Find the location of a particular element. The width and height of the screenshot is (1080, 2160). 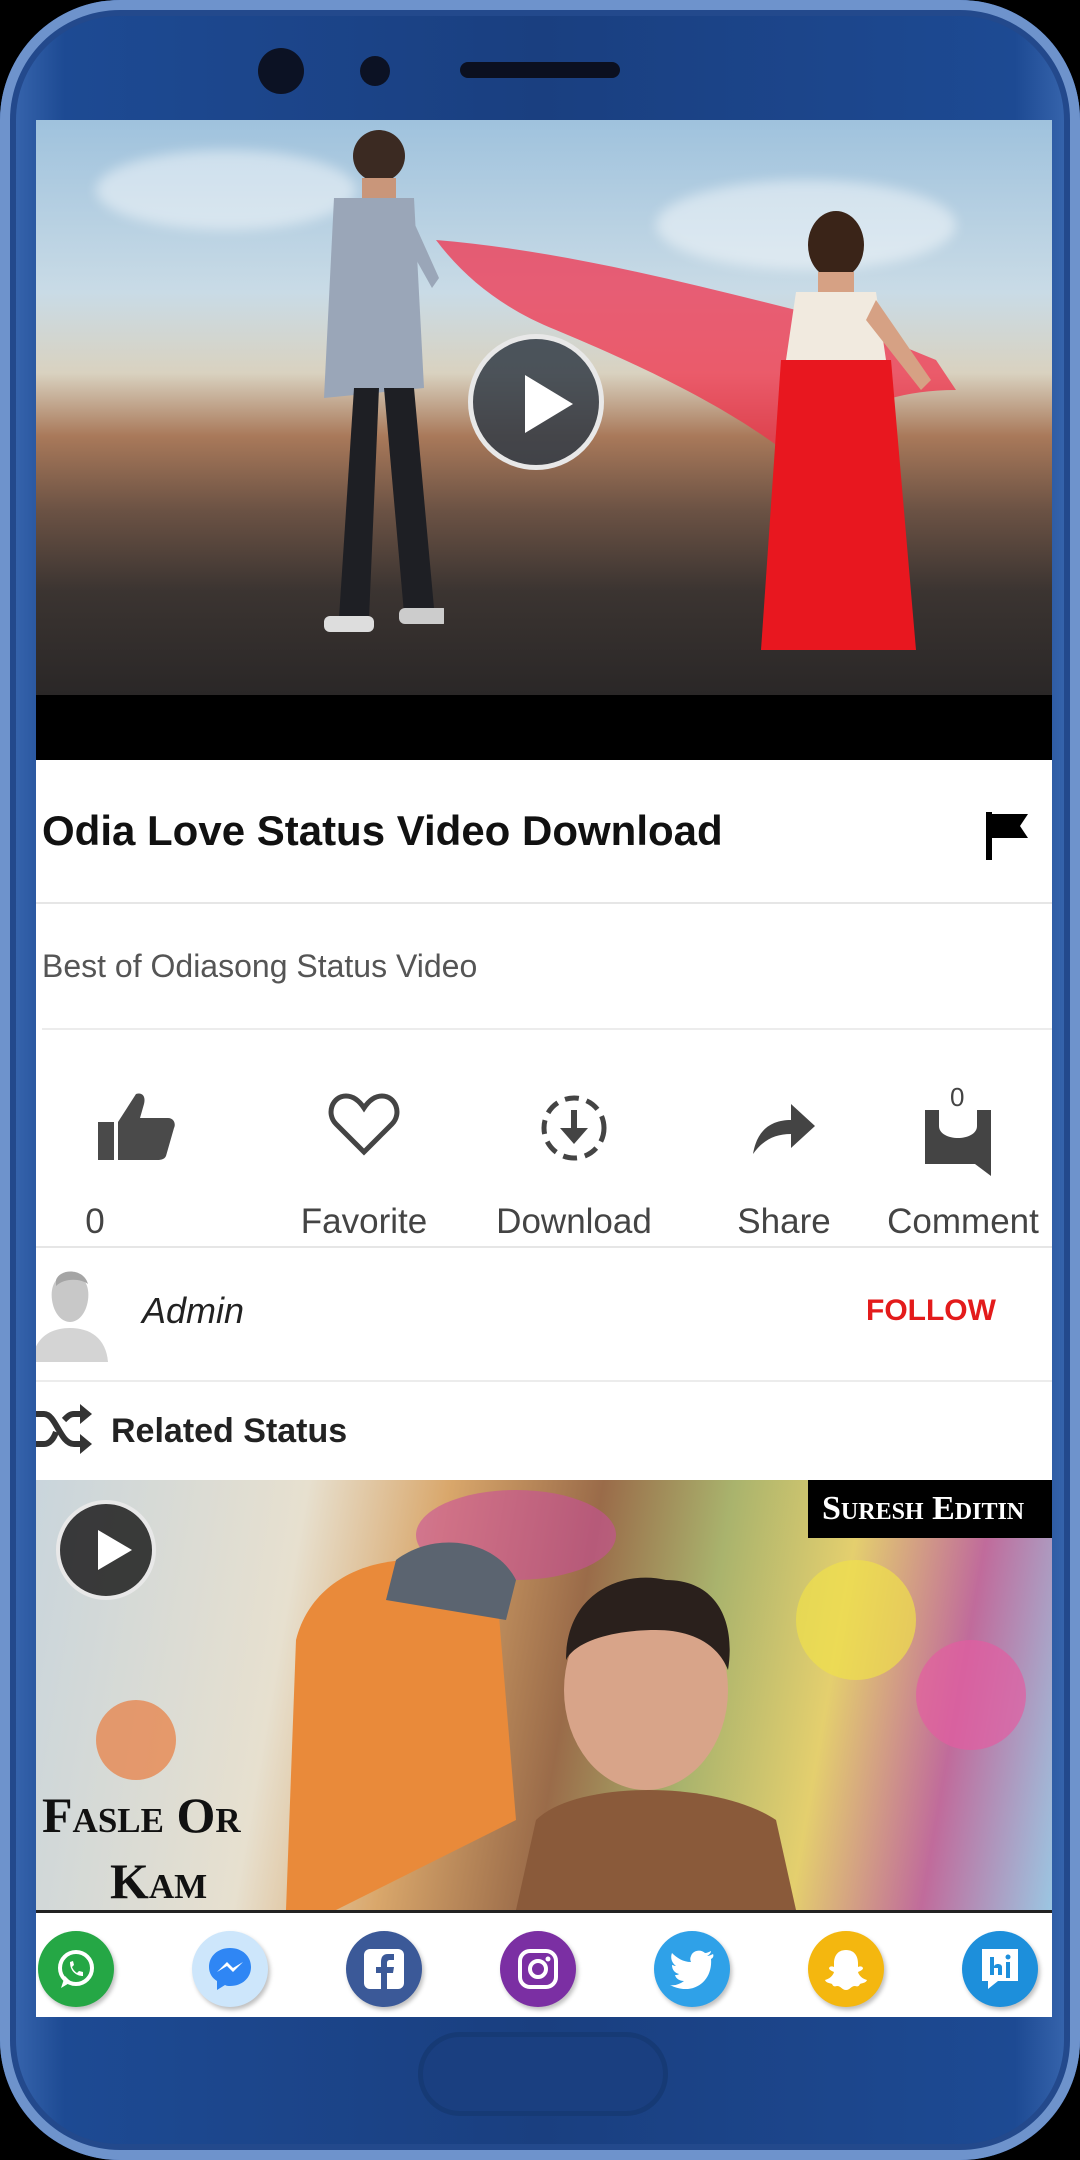

title-row: Odia Love Status Video Download is located at coordinates (544, 832).